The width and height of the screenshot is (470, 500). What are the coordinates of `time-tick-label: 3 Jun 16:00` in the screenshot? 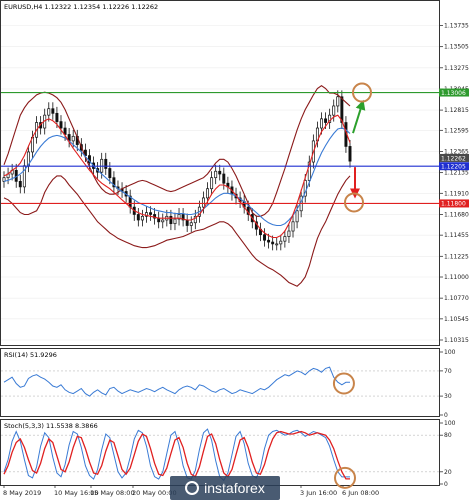 It's located at (318, 493).